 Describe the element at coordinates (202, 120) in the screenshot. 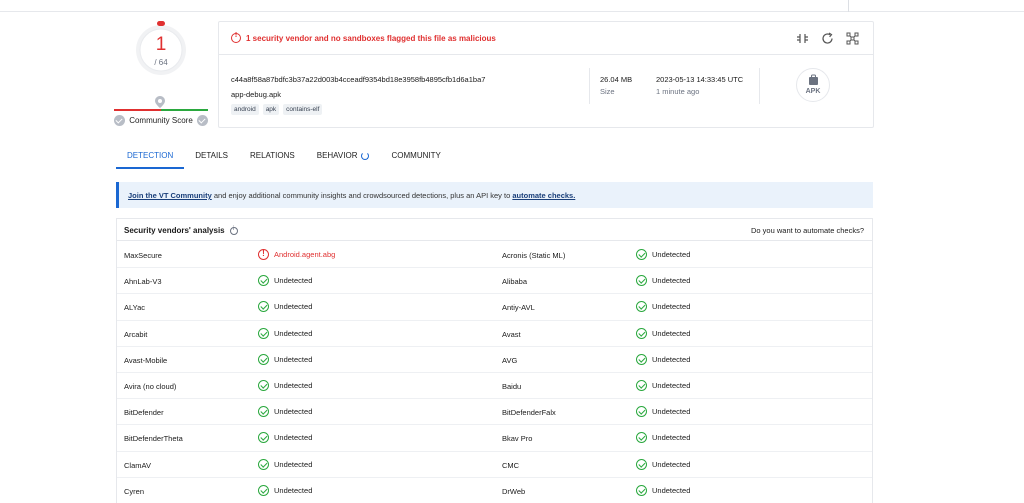

I see `vote-malicious-icon` at that location.